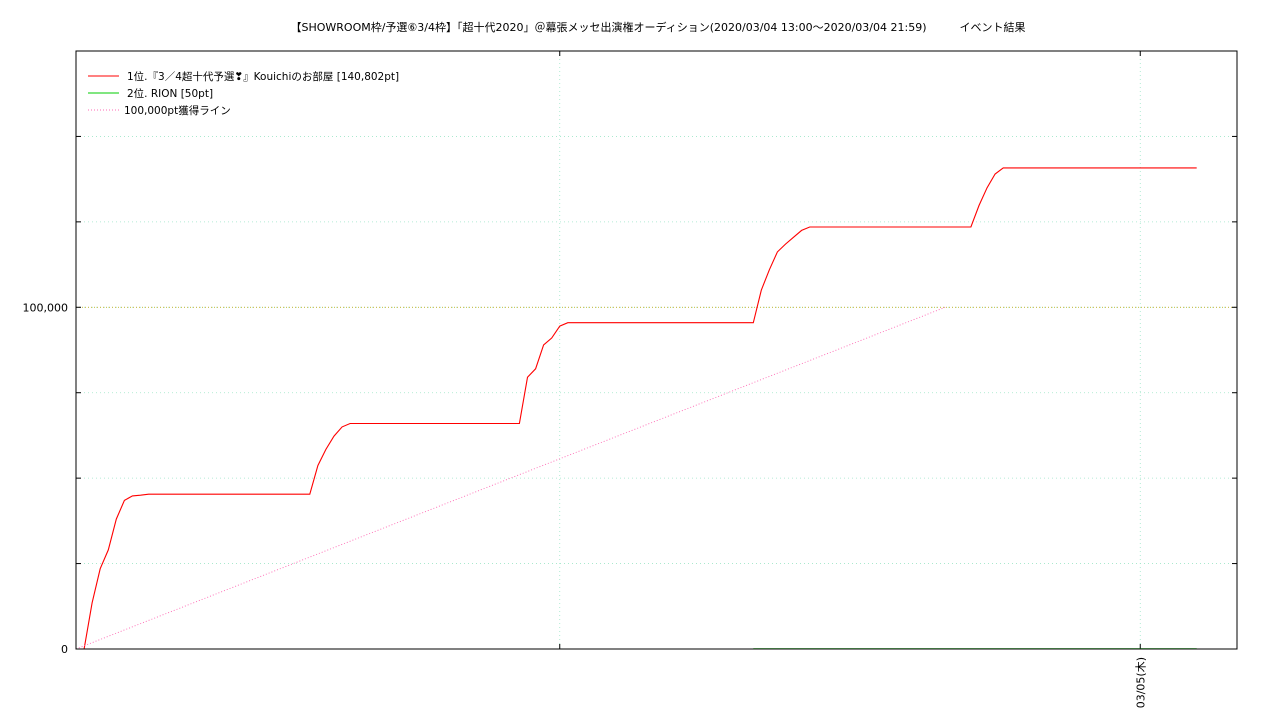 The image size is (1280, 720). I want to click on y-tick-label: 0, so click(64, 649).